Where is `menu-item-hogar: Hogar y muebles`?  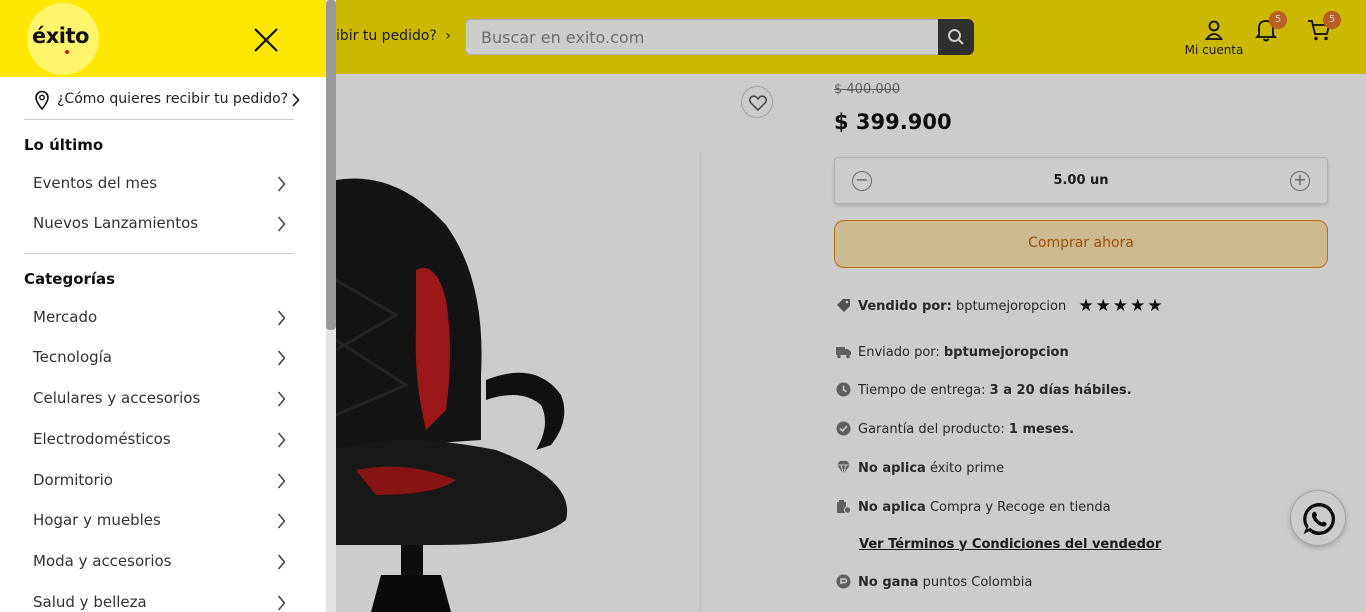 menu-item-hogar: Hogar y muebles is located at coordinates (159, 521).